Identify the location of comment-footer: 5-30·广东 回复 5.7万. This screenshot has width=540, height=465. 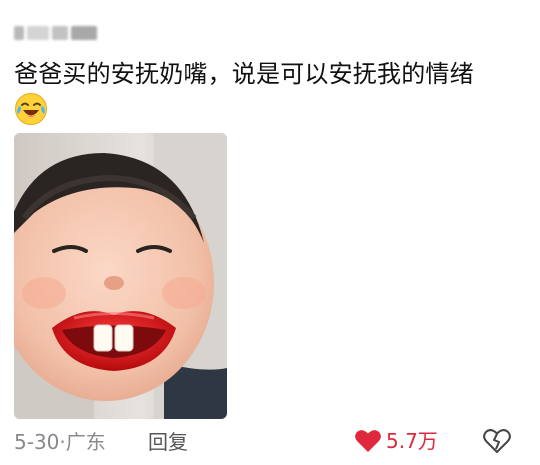
(270, 442).